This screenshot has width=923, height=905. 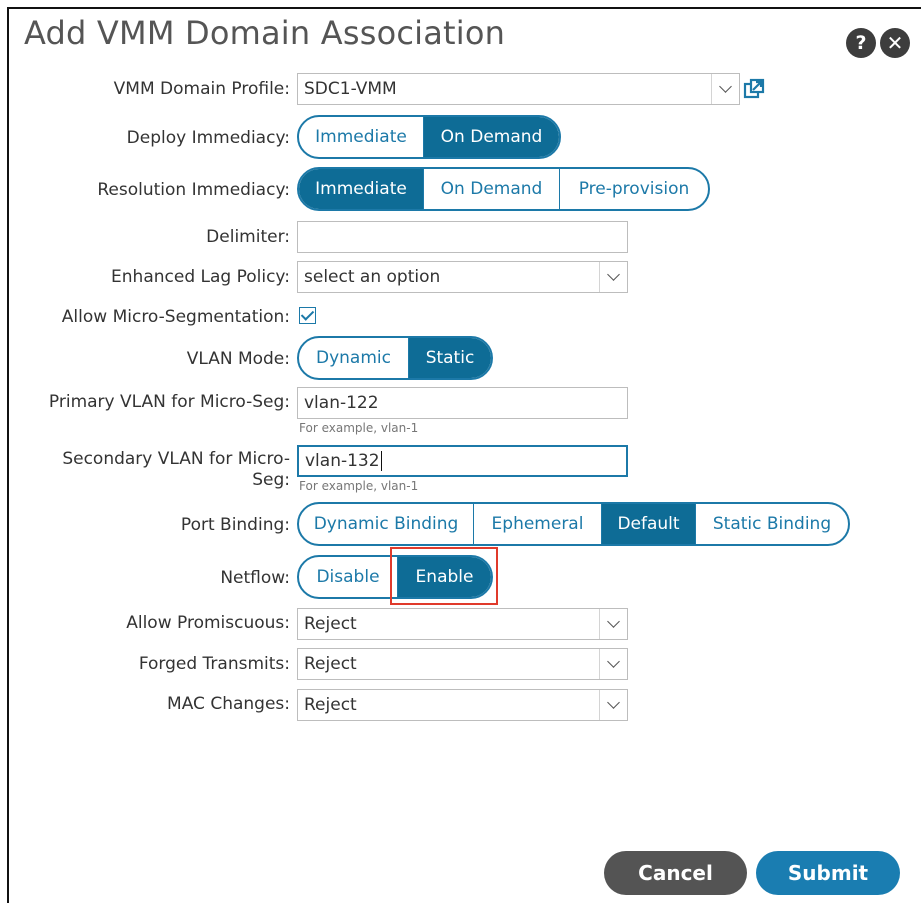 I want to click on deploy-immediacy-option-immediate: Immediate, so click(x=361, y=137).